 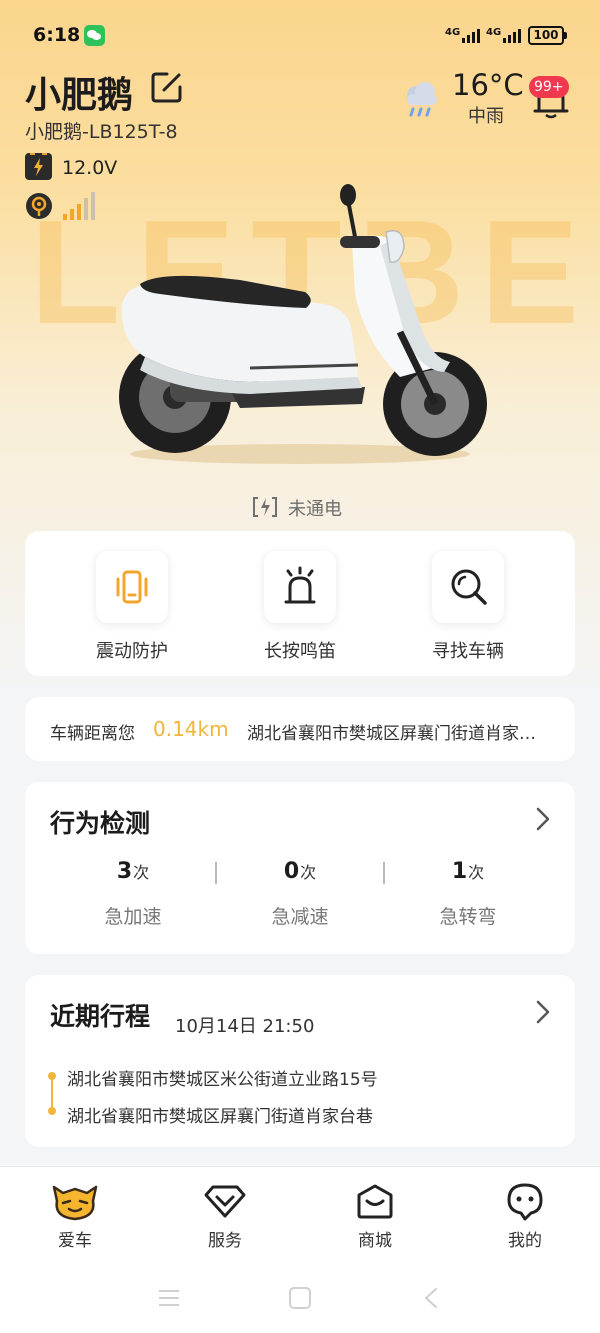 I want to click on trip-time: 10月14日 21:50, so click(x=245, y=1026).